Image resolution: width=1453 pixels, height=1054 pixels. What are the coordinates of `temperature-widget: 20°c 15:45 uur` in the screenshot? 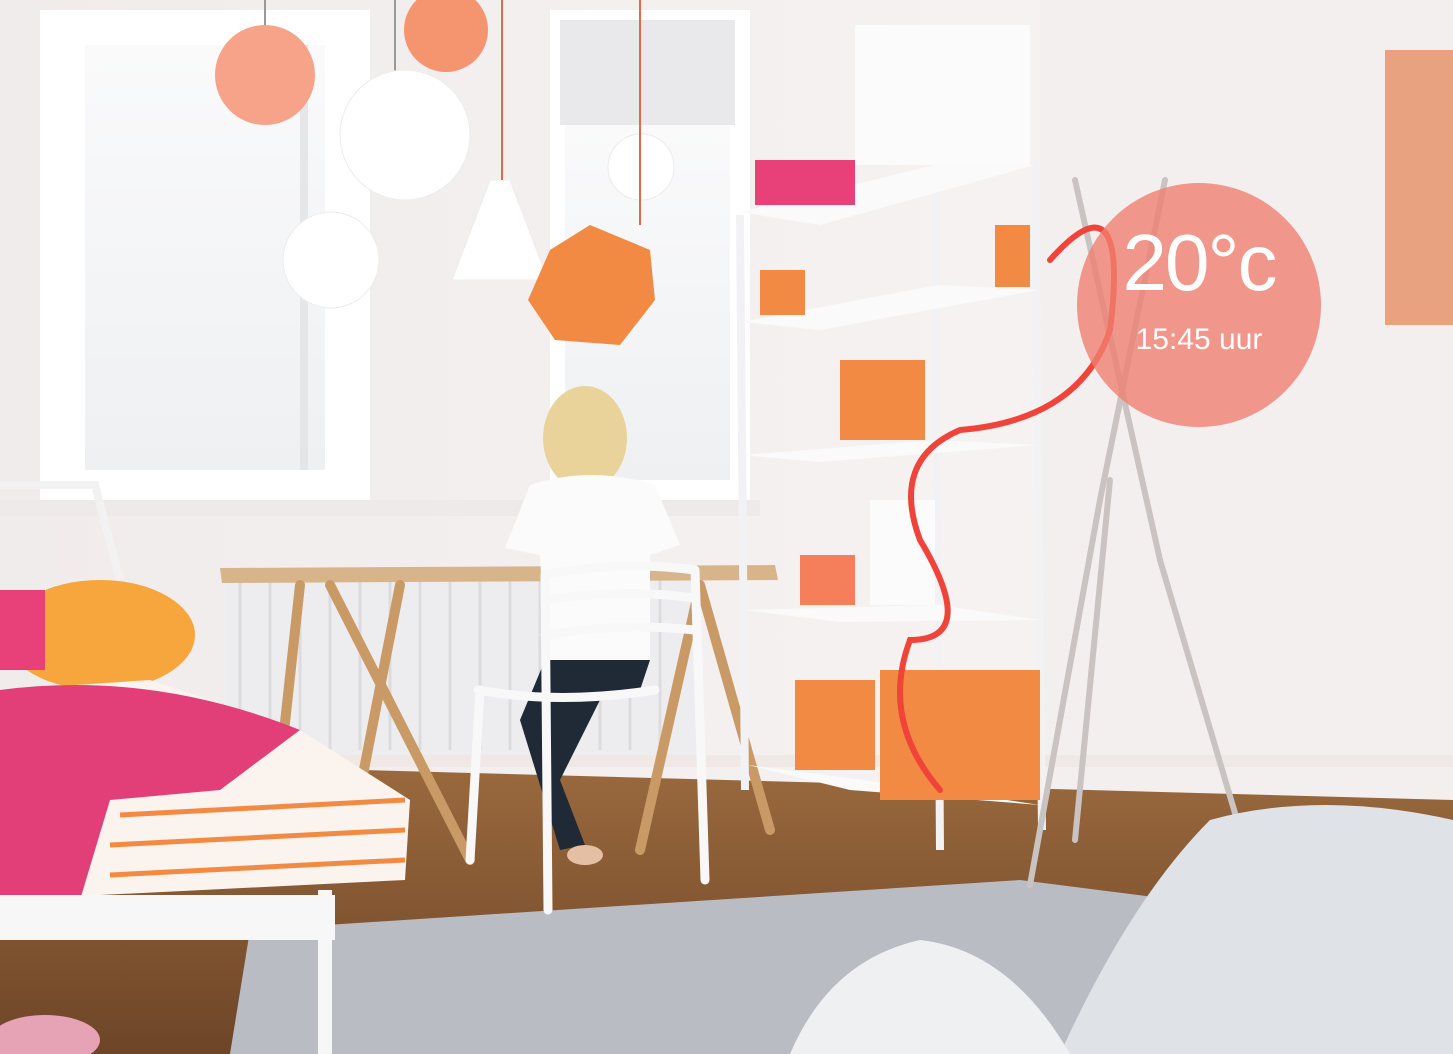 It's located at (1199, 305).